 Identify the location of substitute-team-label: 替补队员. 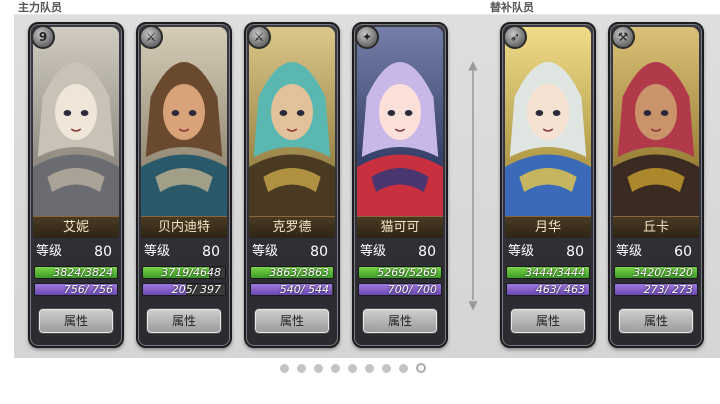
(512, 7).